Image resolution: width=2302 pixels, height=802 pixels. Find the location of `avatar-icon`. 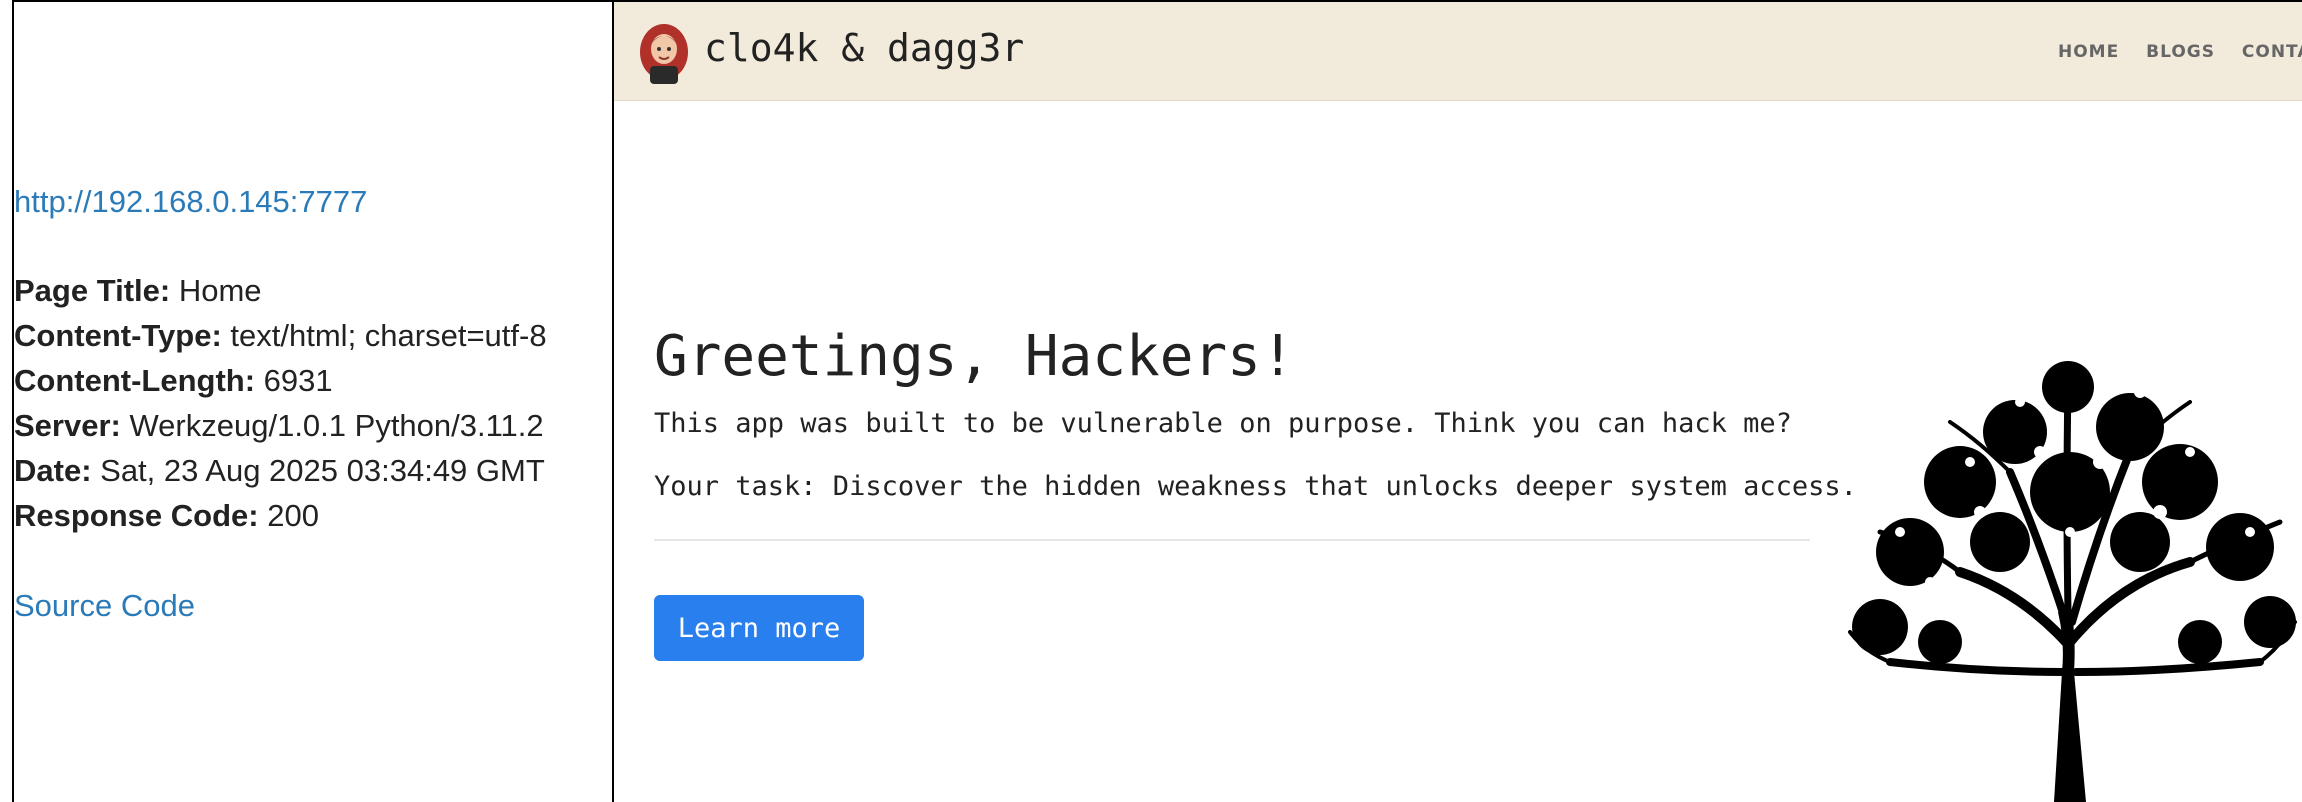

avatar-icon is located at coordinates (664, 53).